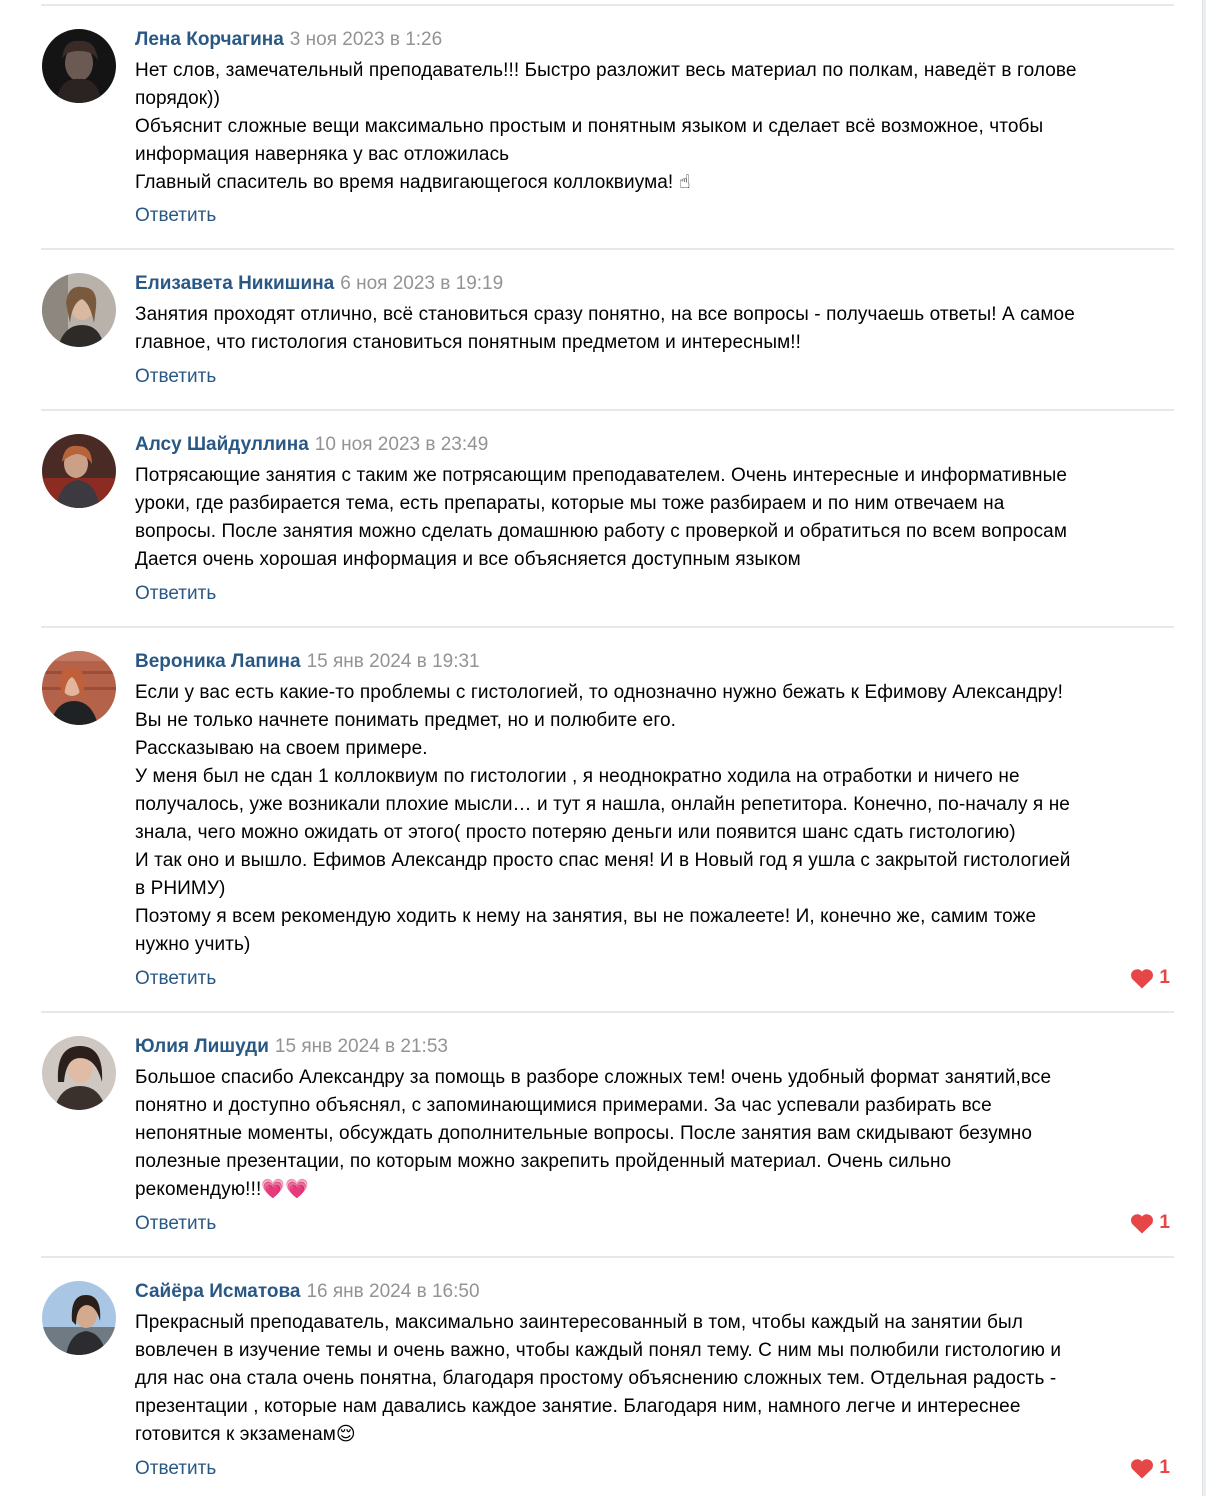 Image resolution: width=1206 pixels, height=1496 pixels. What do you see at coordinates (311, 445) in the screenshot?
I see `comment-header: Алсу Шайдуллина 10 ноя 2023 в 23:49` at bounding box center [311, 445].